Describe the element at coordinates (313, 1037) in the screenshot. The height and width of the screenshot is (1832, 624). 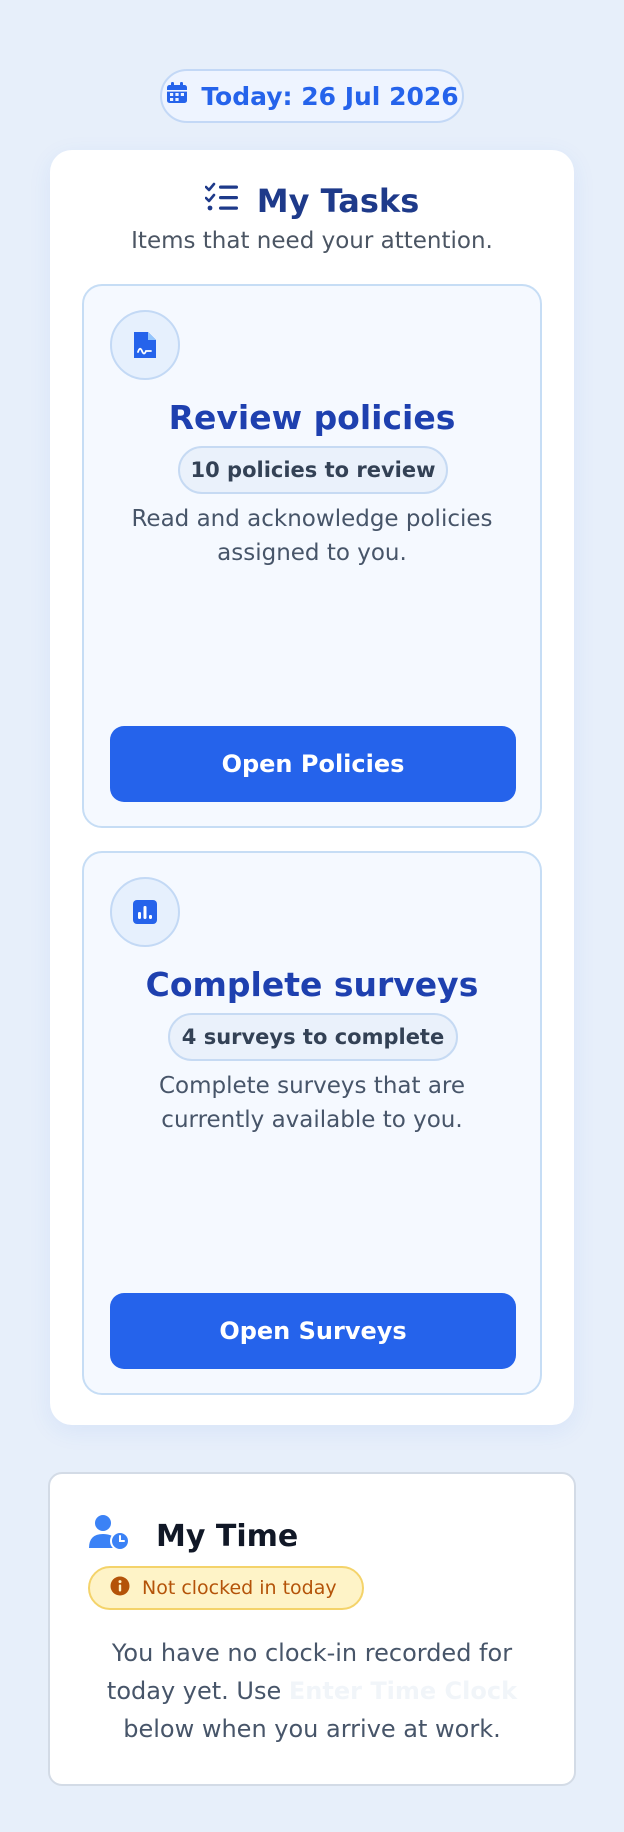
I see `task-count-badge: 4 surveys to complete` at that location.